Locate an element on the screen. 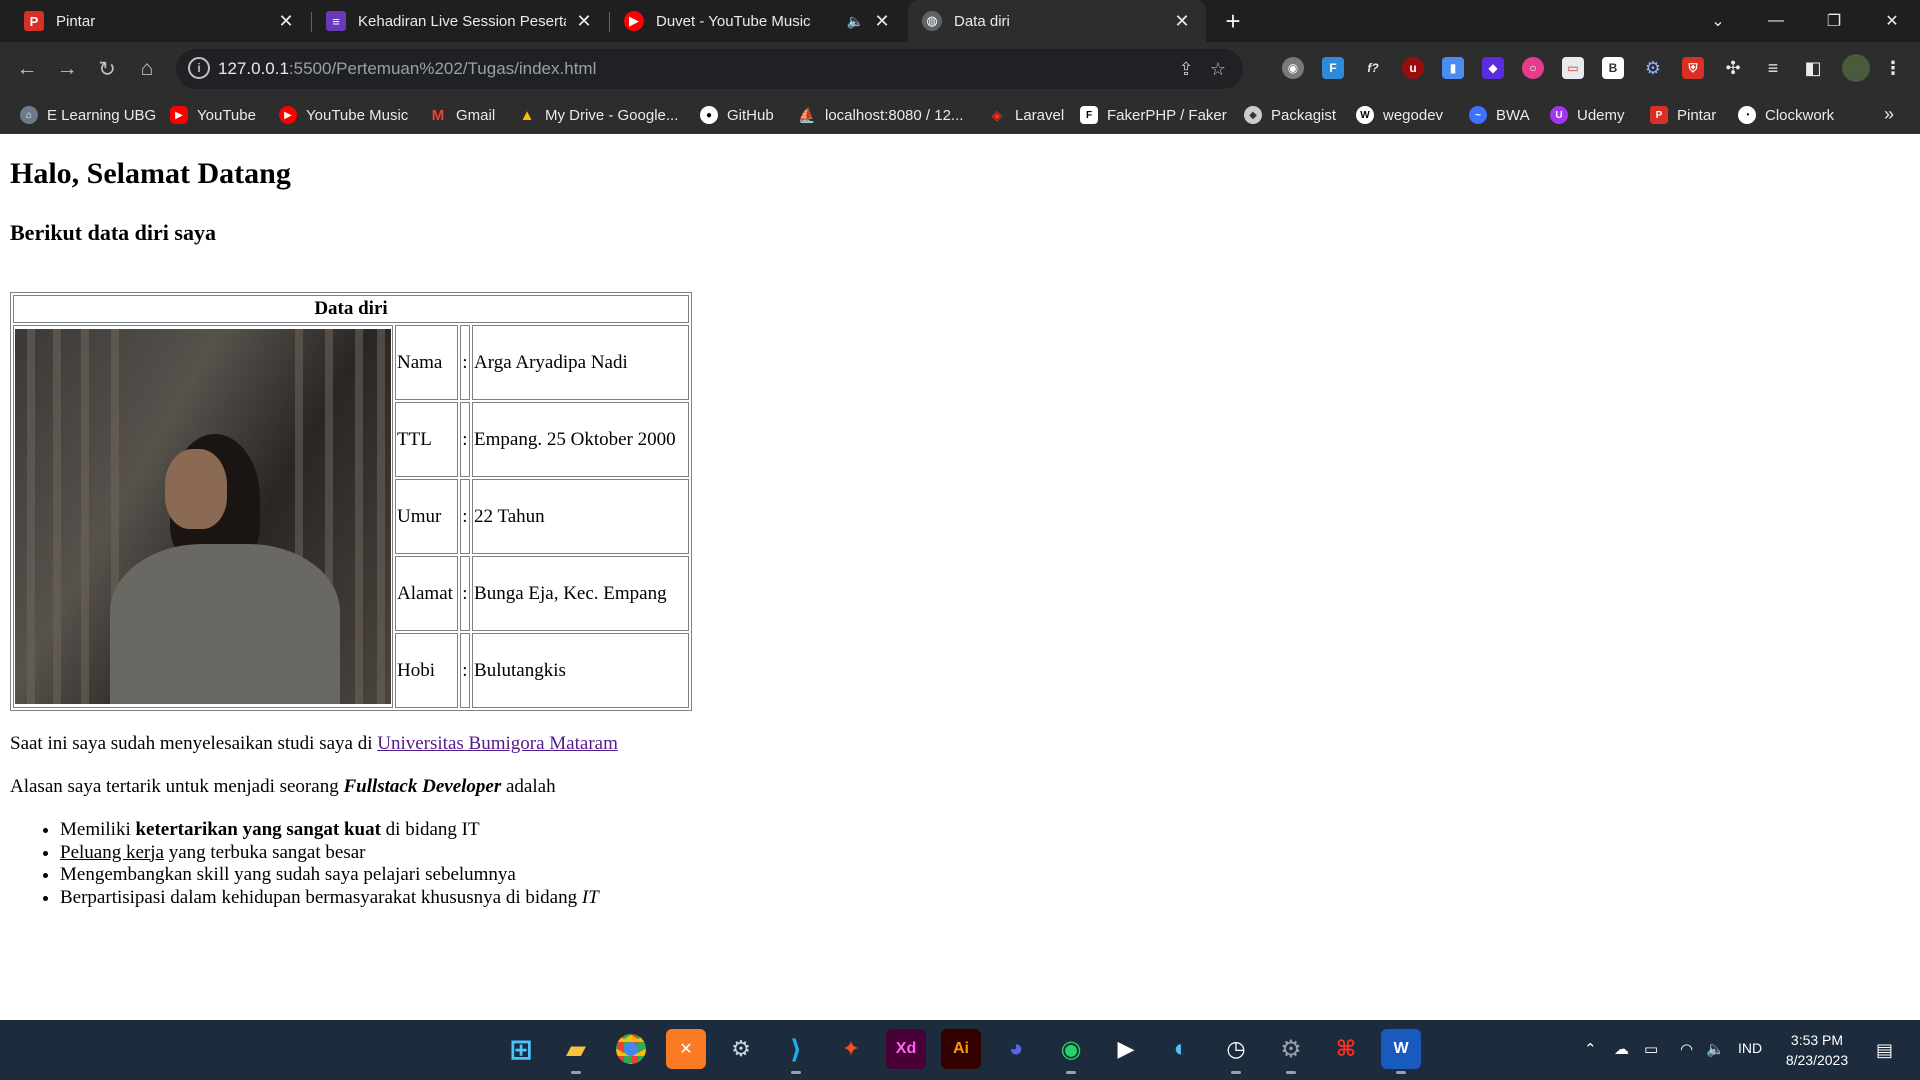 Image resolution: width=1920 pixels, height=1080 pixels. clock-time: 3:53 PM is located at coordinates (1817, 1040).